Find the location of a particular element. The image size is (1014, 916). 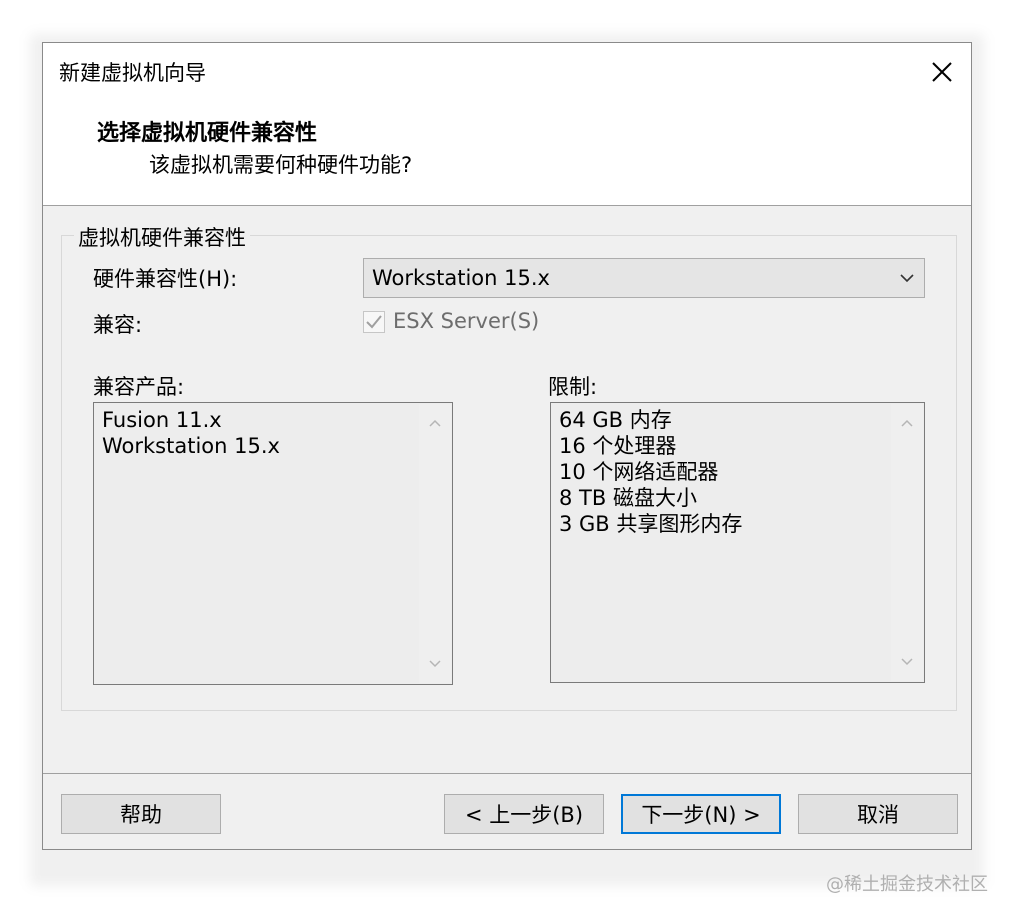

page-title: 选择虚拟机硬件兼容性 is located at coordinates (207, 133).